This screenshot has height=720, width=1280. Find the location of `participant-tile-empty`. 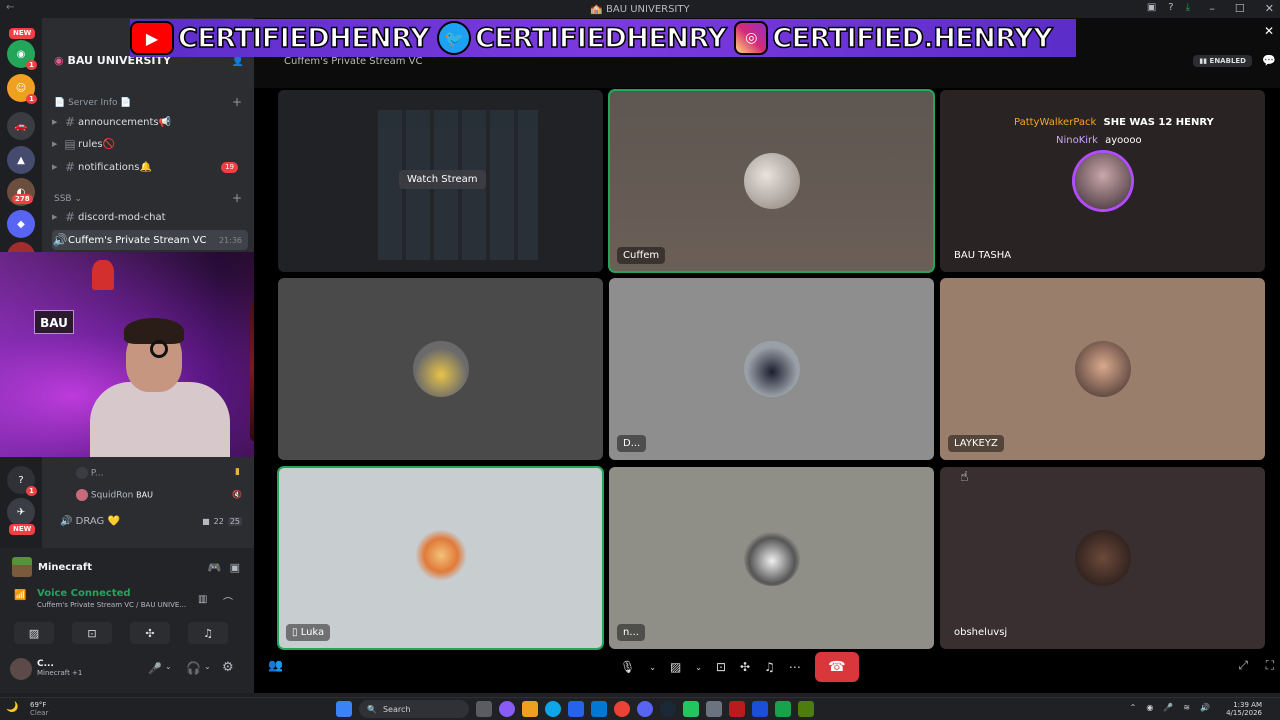

participant-tile-empty is located at coordinates (440, 369).